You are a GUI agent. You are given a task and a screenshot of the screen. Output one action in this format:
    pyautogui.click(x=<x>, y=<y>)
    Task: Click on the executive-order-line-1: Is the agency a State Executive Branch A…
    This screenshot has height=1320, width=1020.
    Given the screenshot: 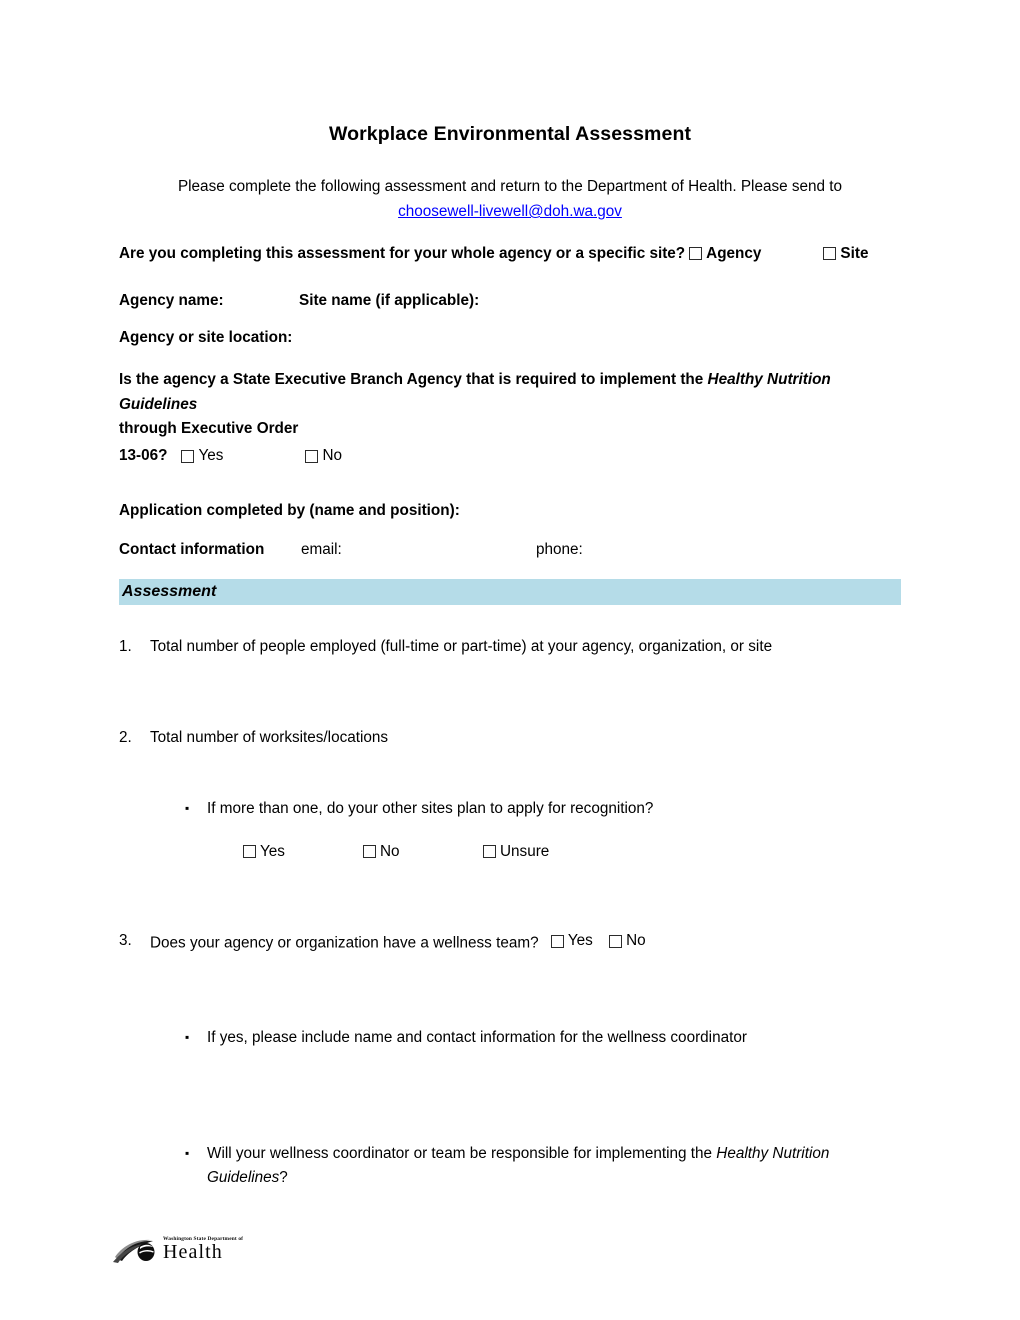 What is the action you would take?
    pyautogui.click(x=510, y=393)
    